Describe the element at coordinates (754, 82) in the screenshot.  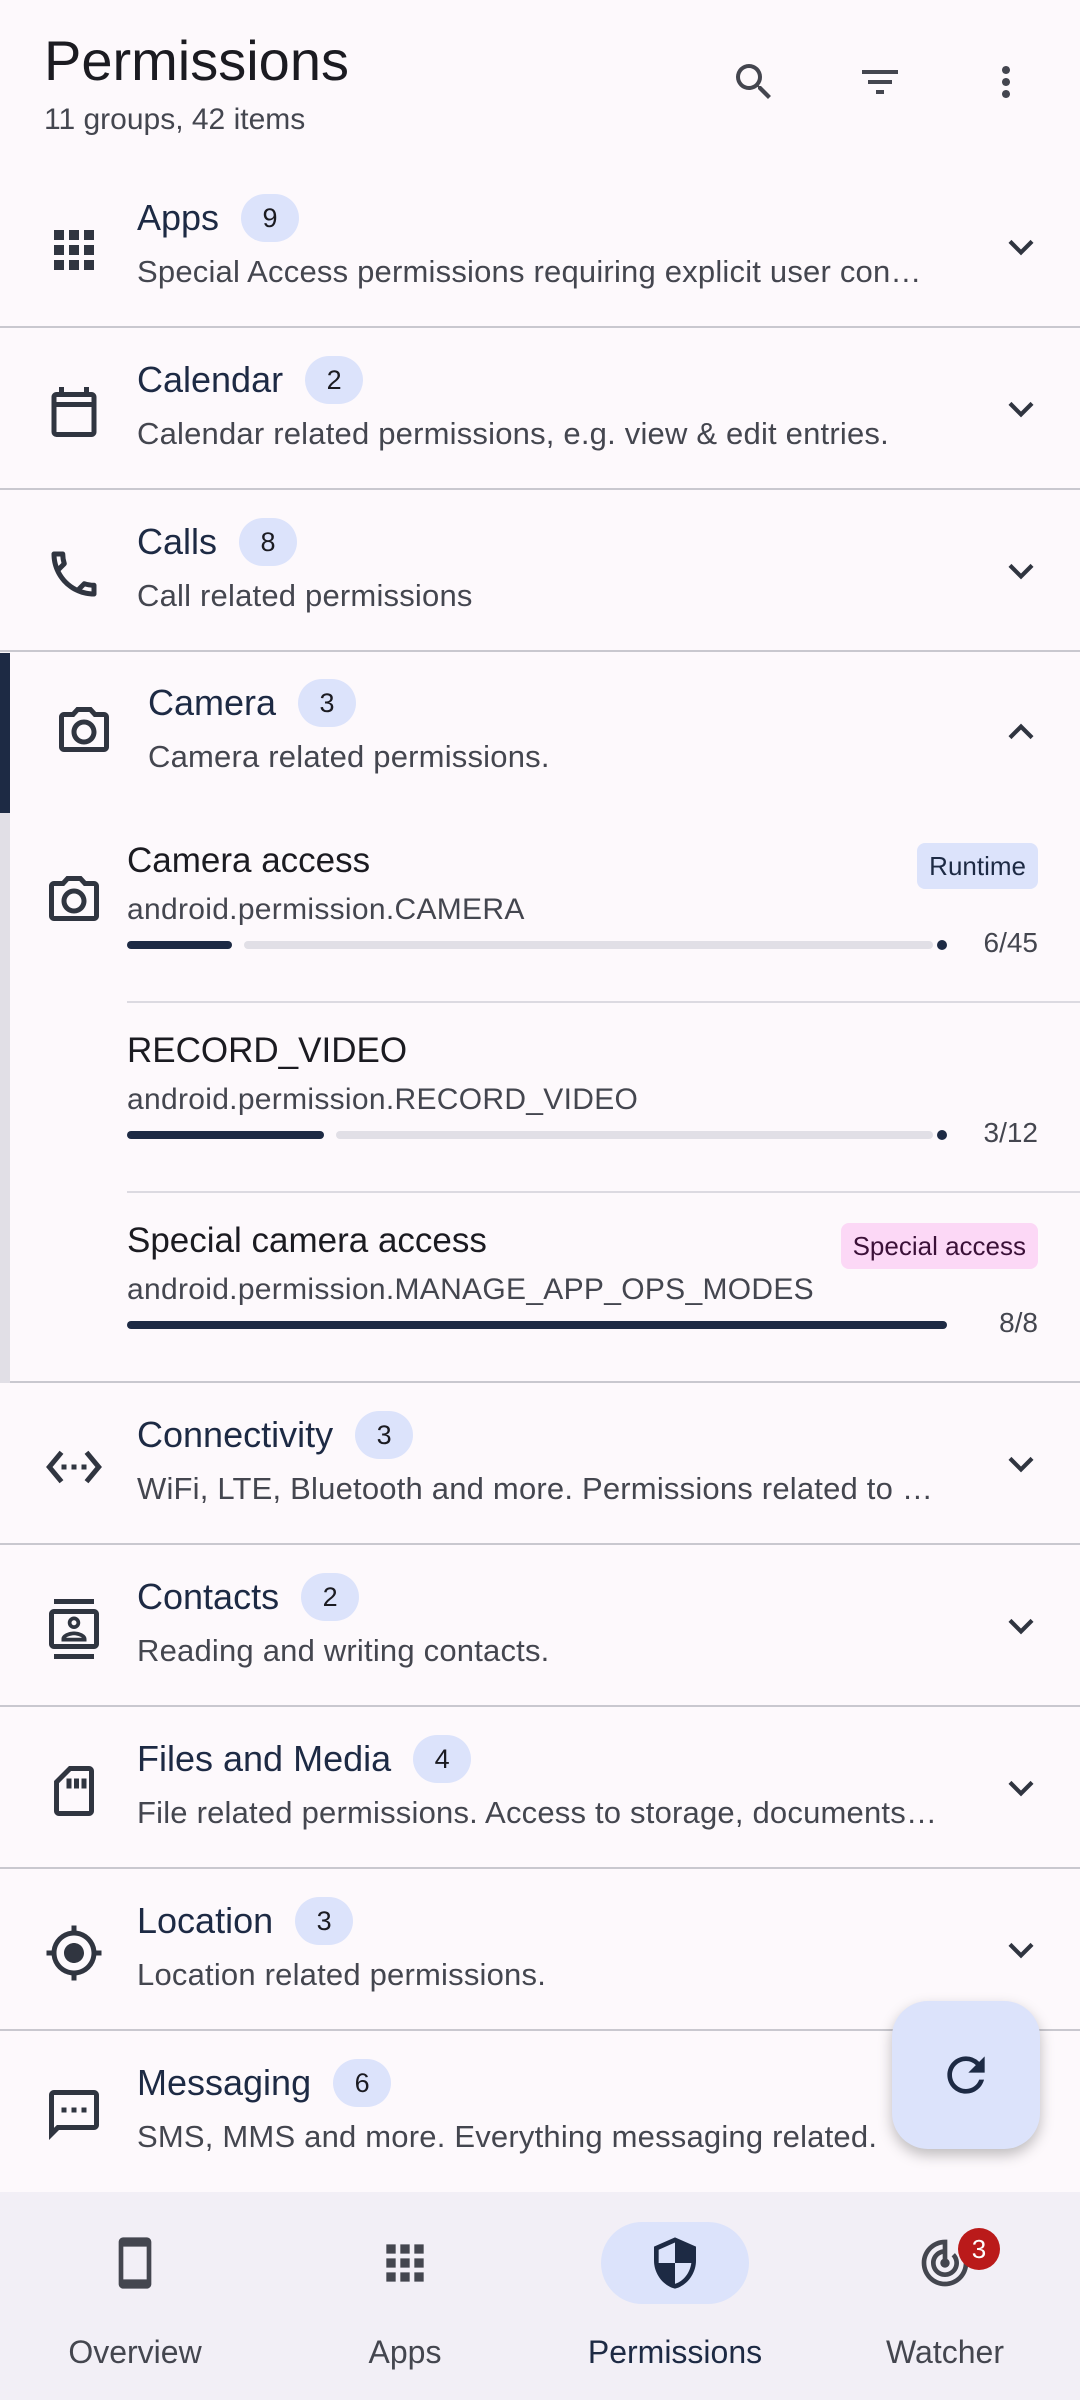
I see `search-icon` at that location.